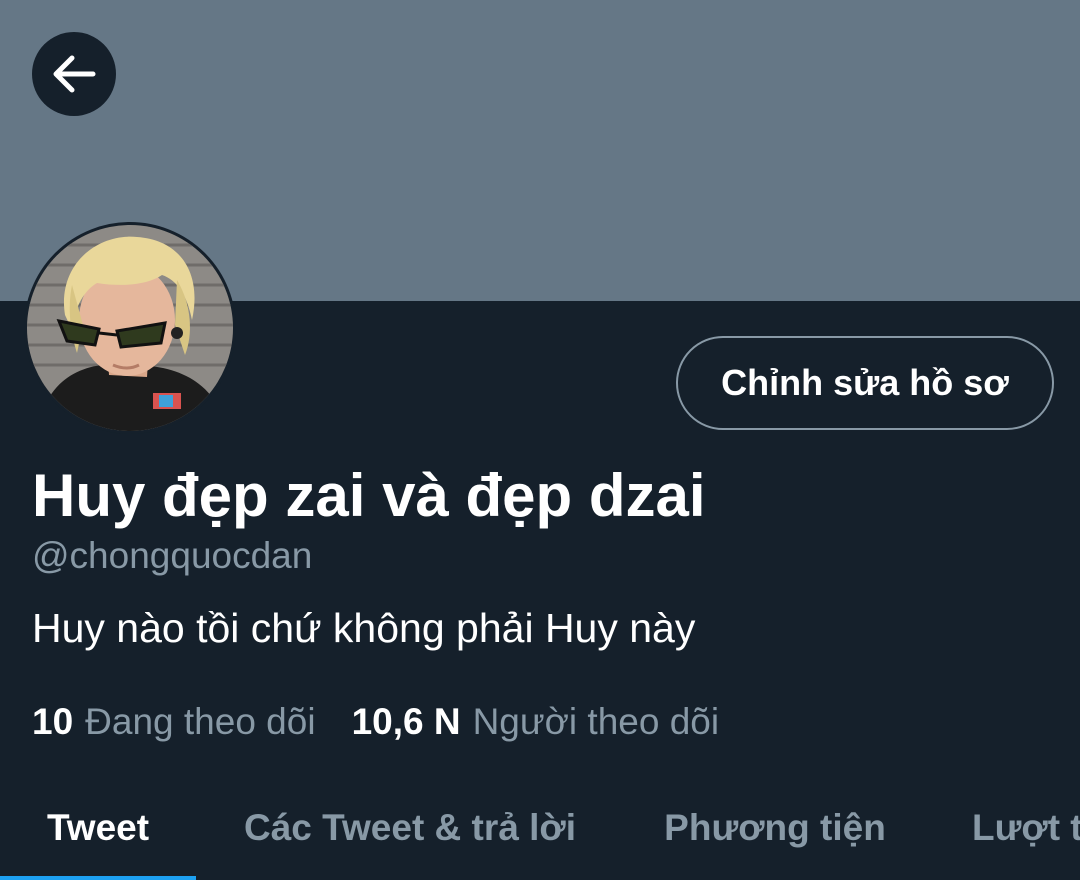  What do you see at coordinates (98, 878) in the screenshot?
I see `active-tab-indicator` at bounding box center [98, 878].